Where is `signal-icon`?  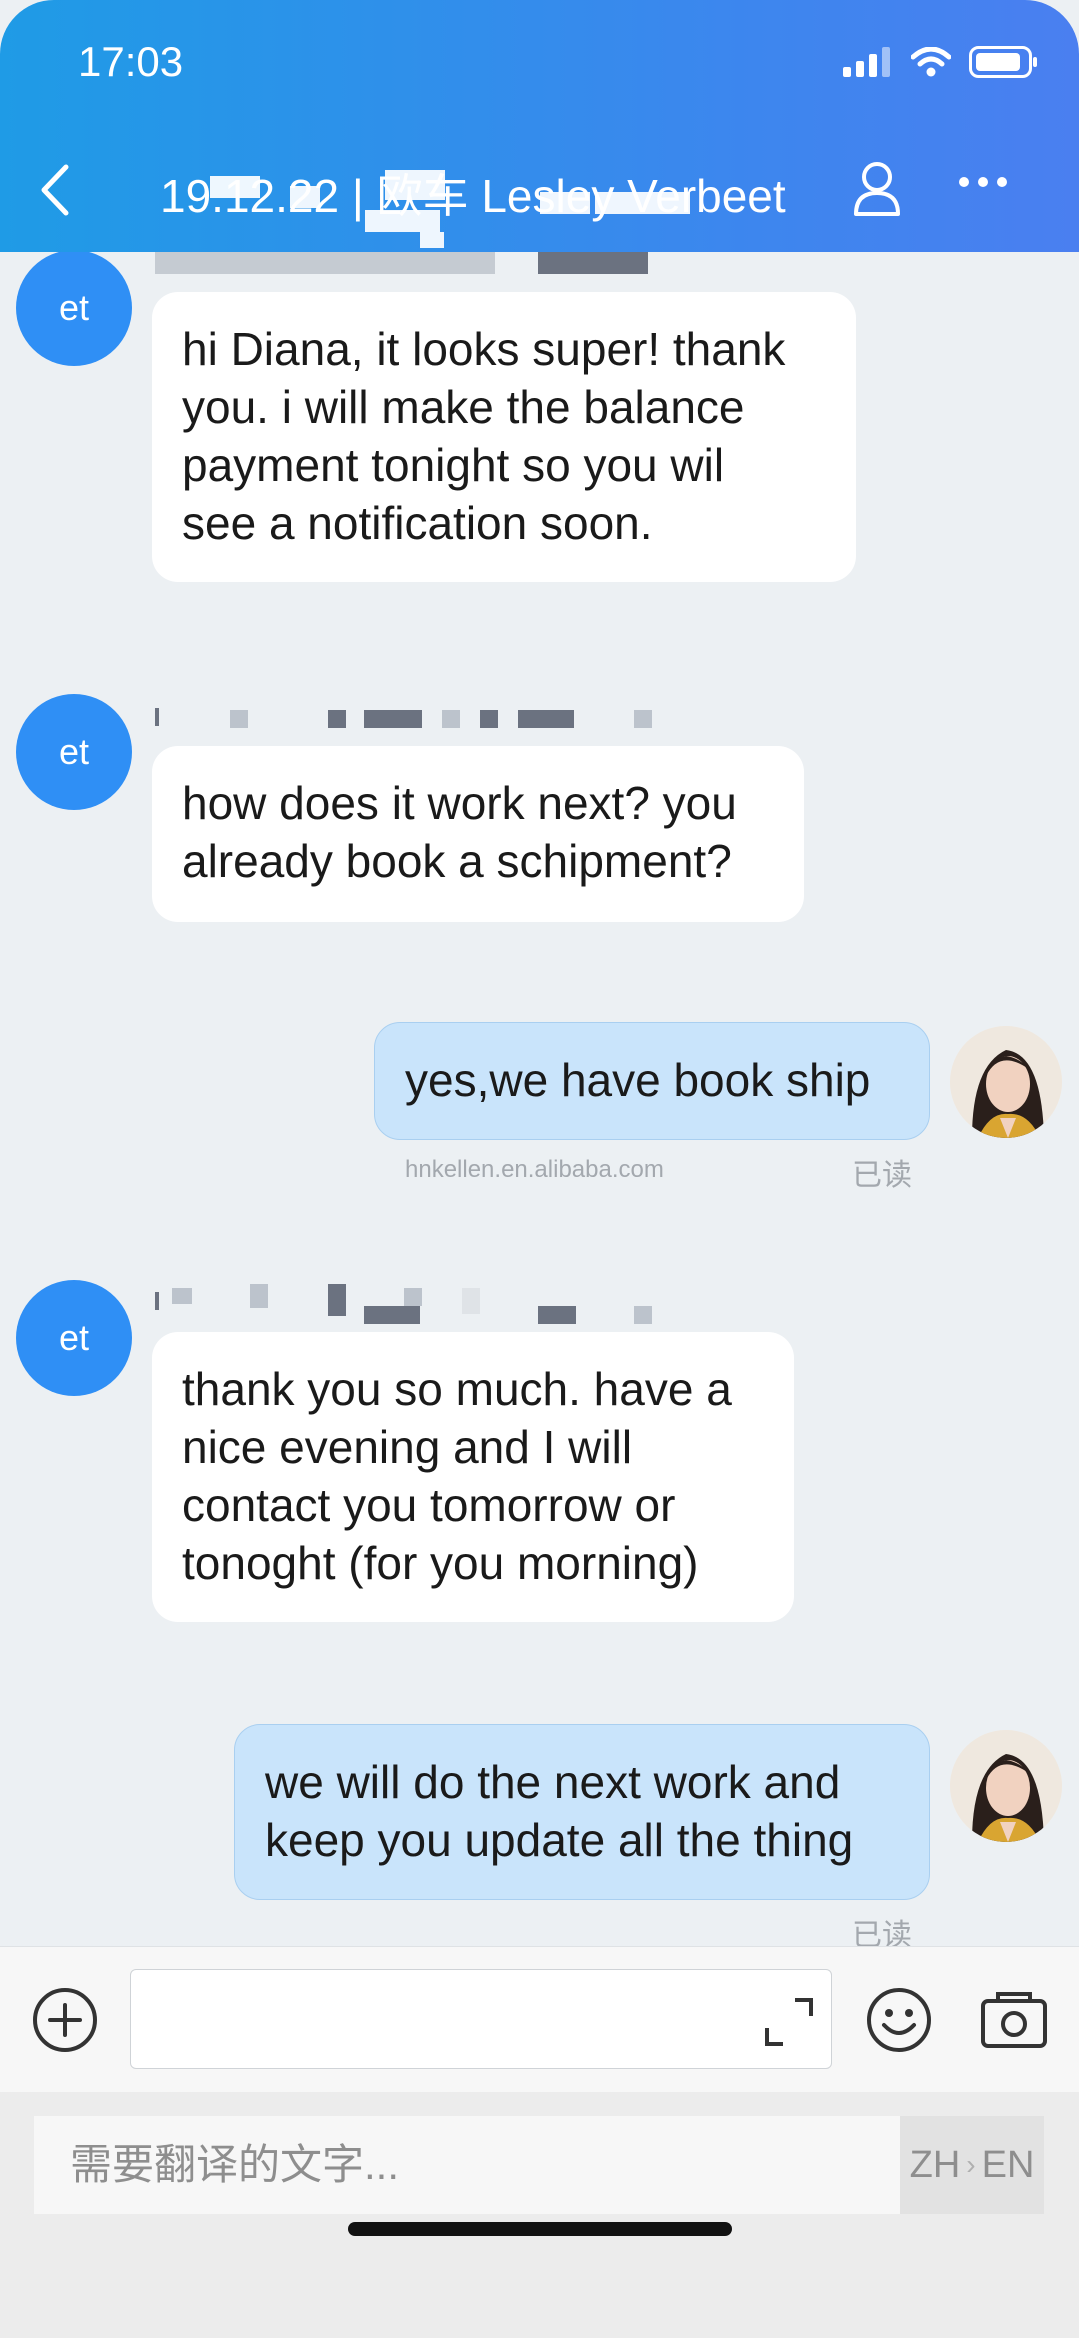
signal-icon is located at coordinates (866, 62).